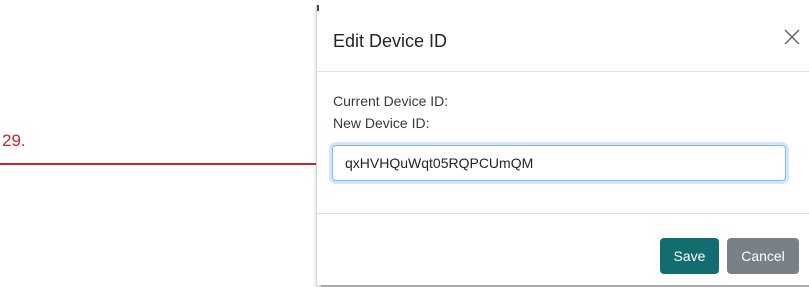  I want to click on dialog-header: Edit Device ID, so click(563, 38).